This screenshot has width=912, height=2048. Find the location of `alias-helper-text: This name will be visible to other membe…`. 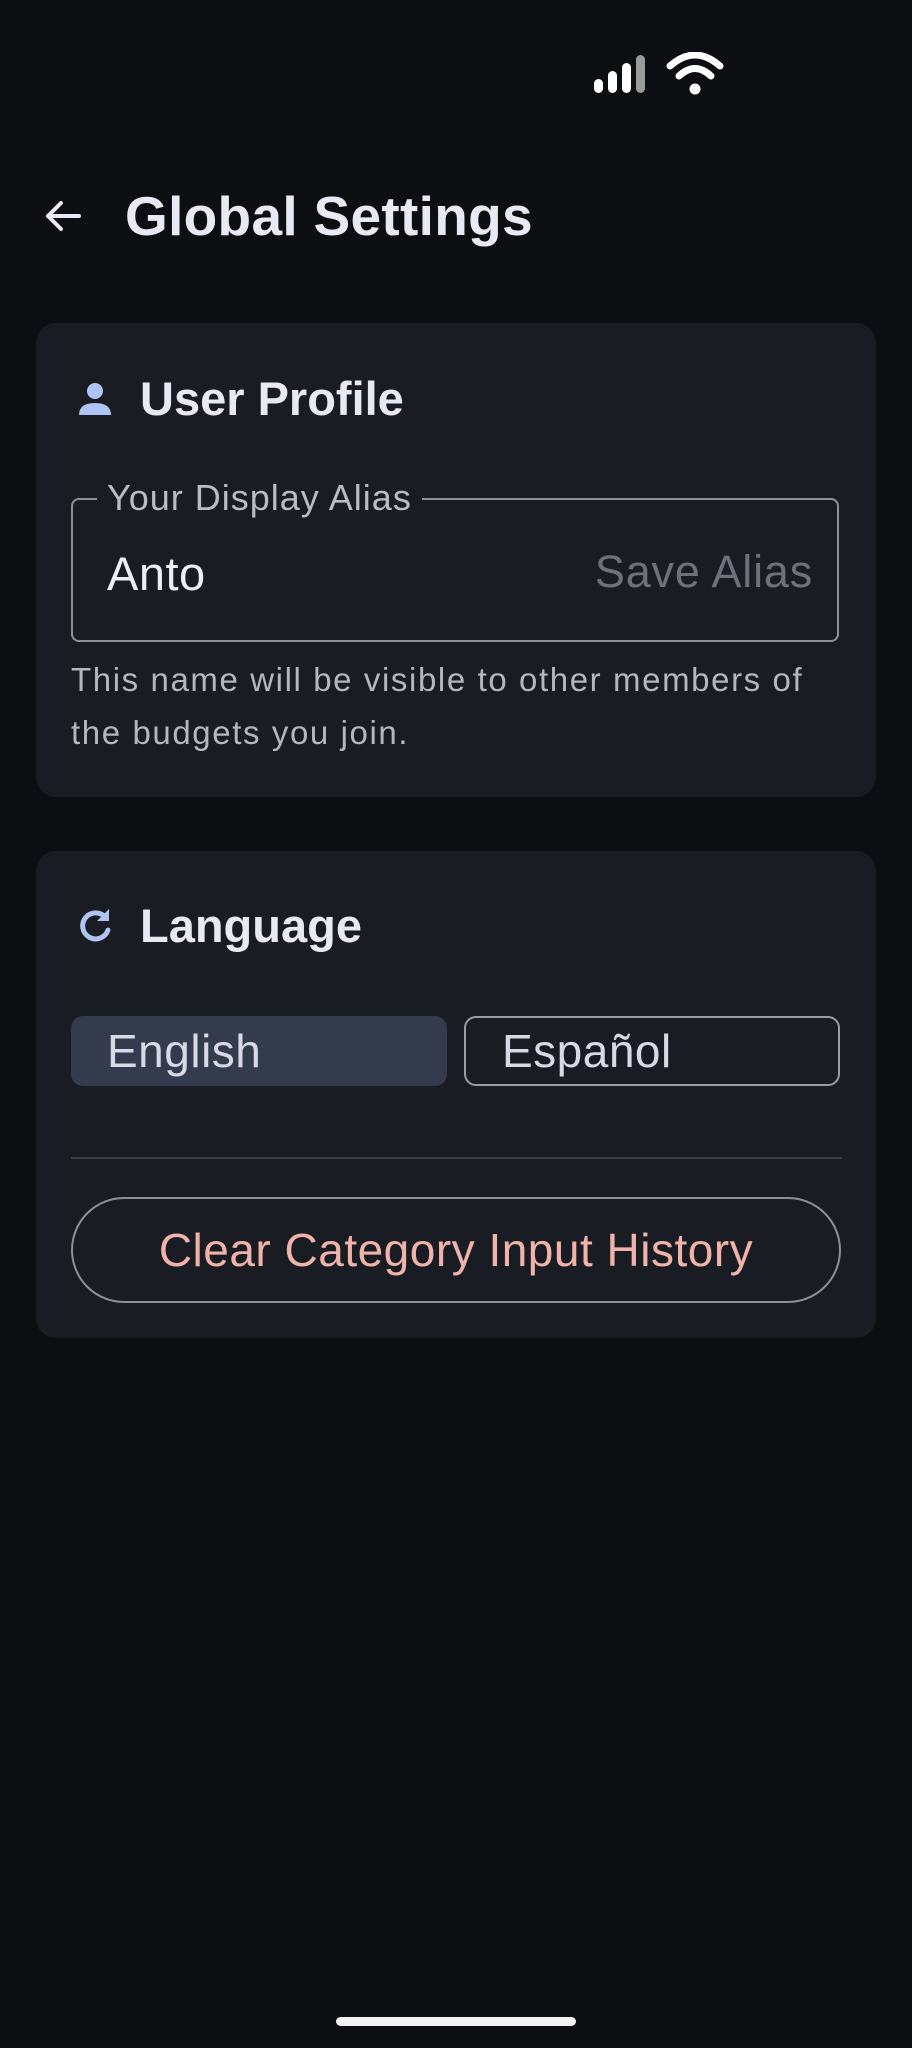

alias-helper-text: This name will be visible to other membe… is located at coordinates (437, 706).